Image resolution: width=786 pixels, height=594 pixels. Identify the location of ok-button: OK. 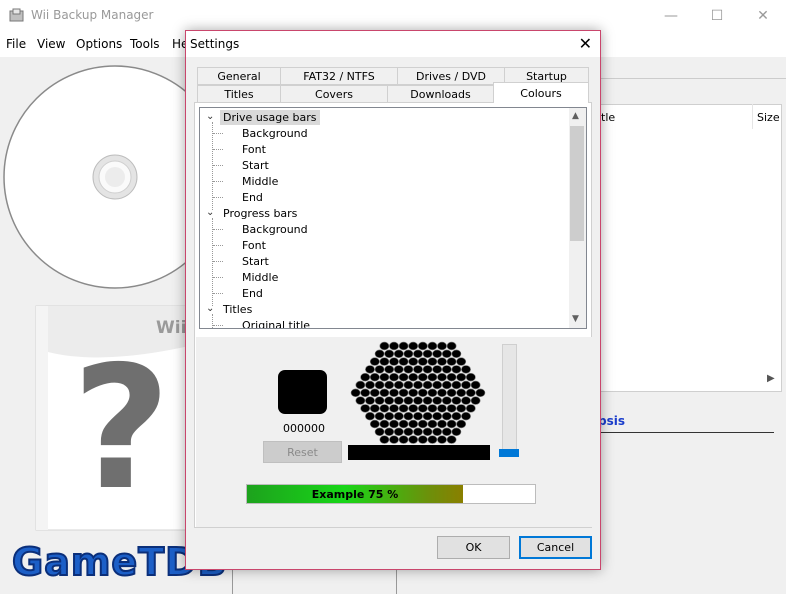
(473, 547).